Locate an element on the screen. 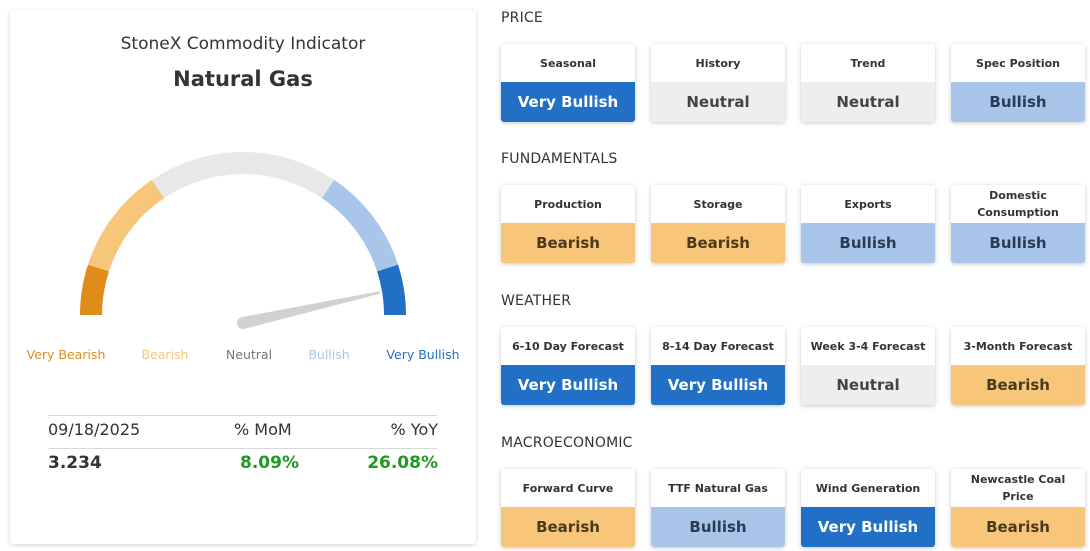  commodity-name: Natural Gas is located at coordinates (243, 79).